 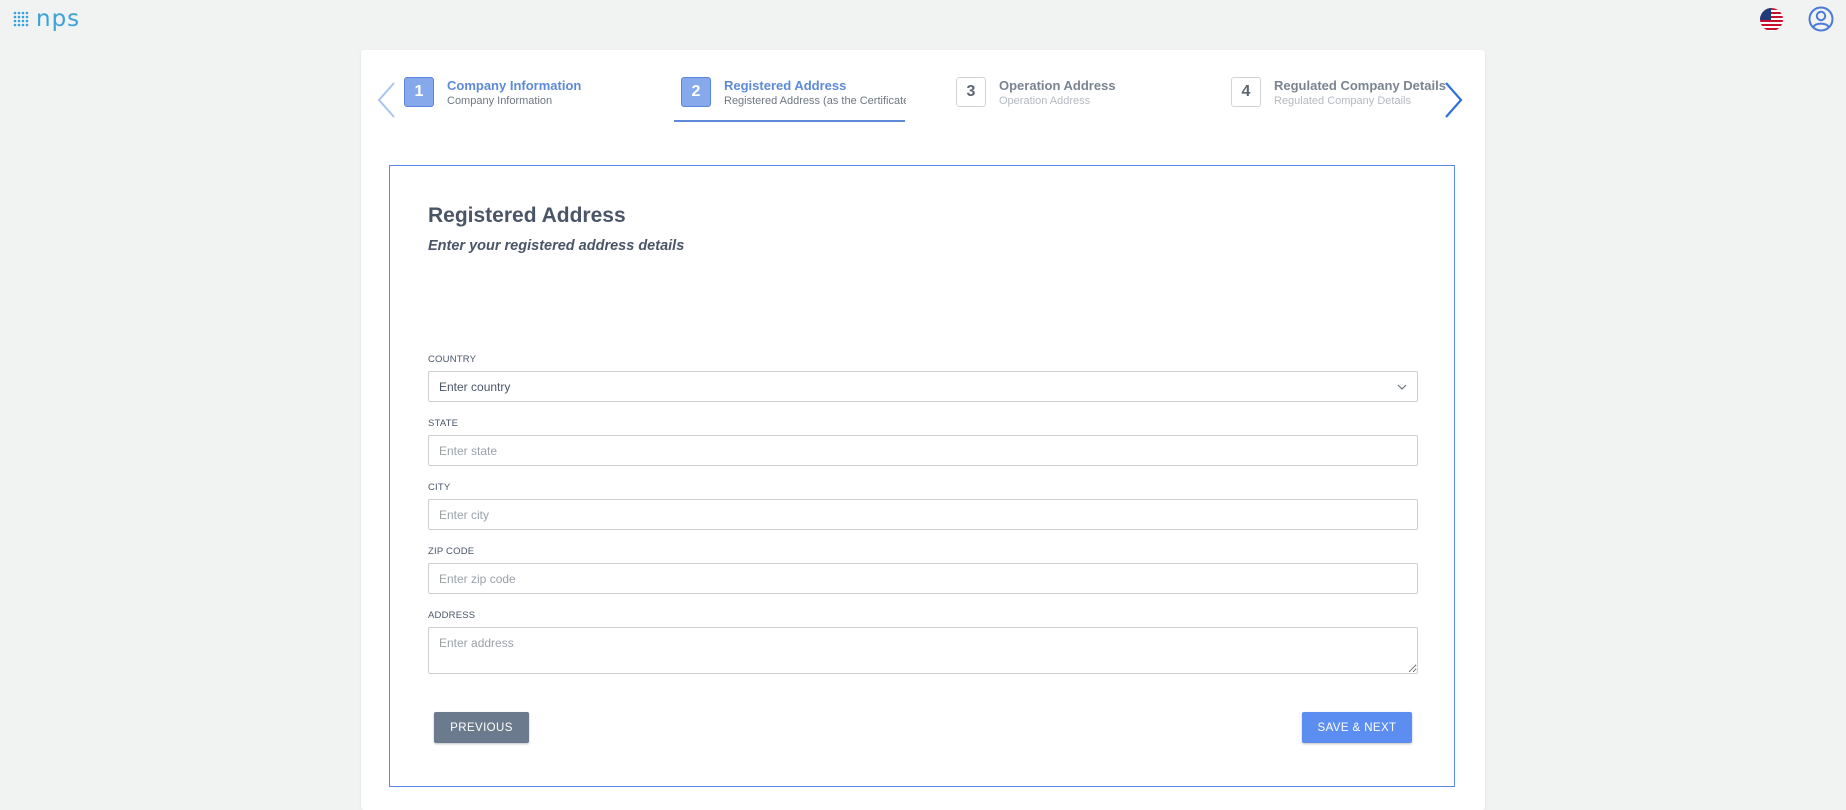 I want to click on city-input, so click(x=923, y=514).